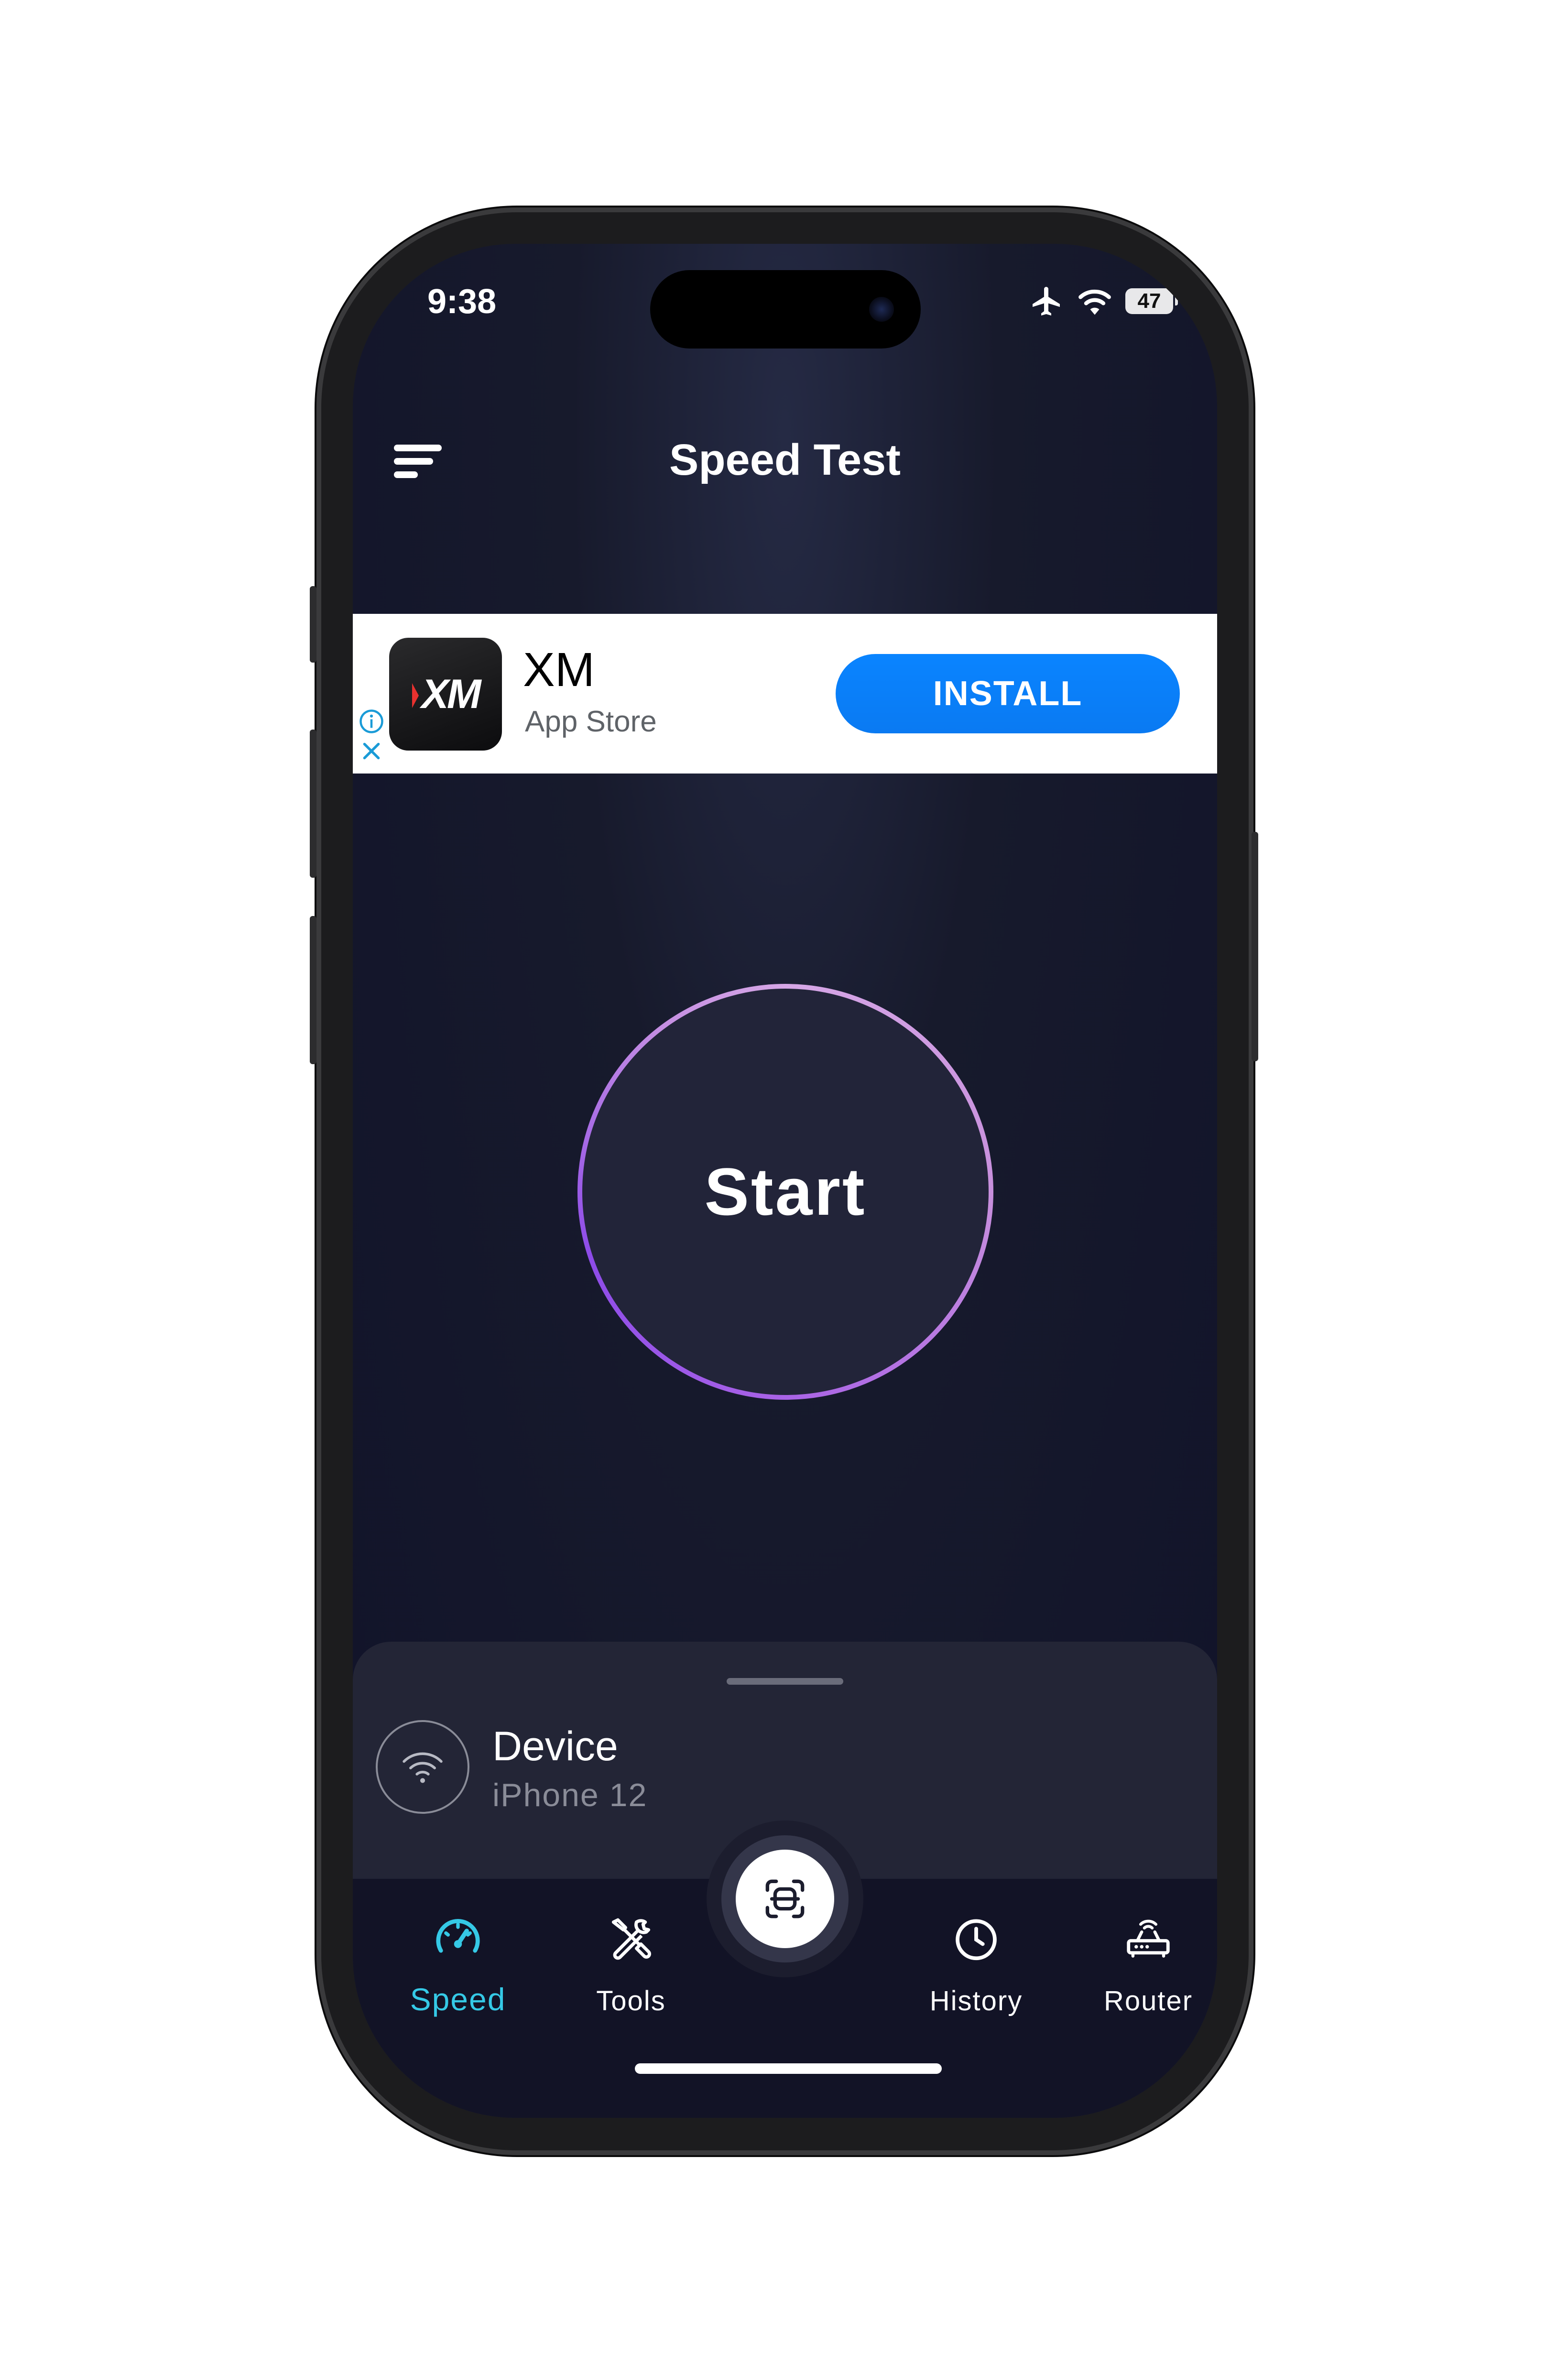 The width and height of the screenshot is (1568, 2354). What do you see at coordinates (458, 1999) in the screenshot?
I see `tab-speed-label: Speed` at bounding box center [458, 1999].